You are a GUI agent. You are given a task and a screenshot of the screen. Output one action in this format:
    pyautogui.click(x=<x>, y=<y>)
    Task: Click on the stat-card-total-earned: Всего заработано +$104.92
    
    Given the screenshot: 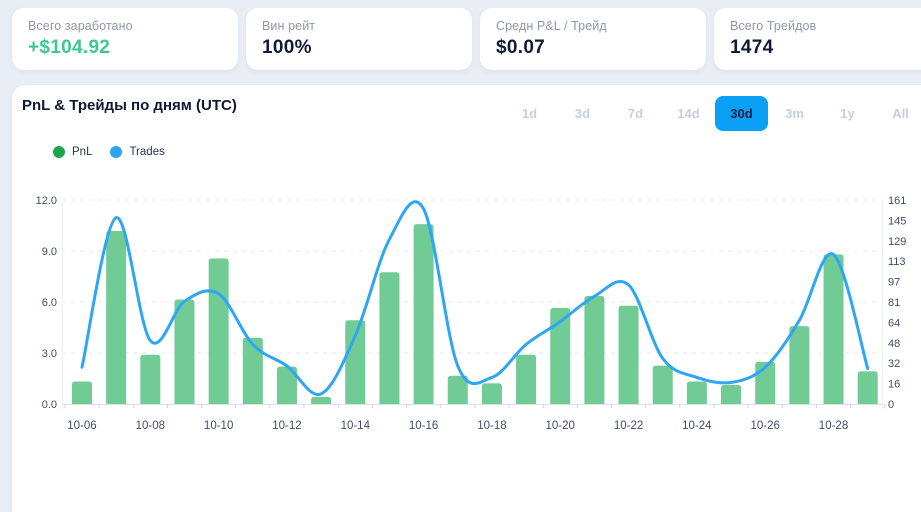 What is the action you would take?
    pyautogui.click(x=125, y=39)
    